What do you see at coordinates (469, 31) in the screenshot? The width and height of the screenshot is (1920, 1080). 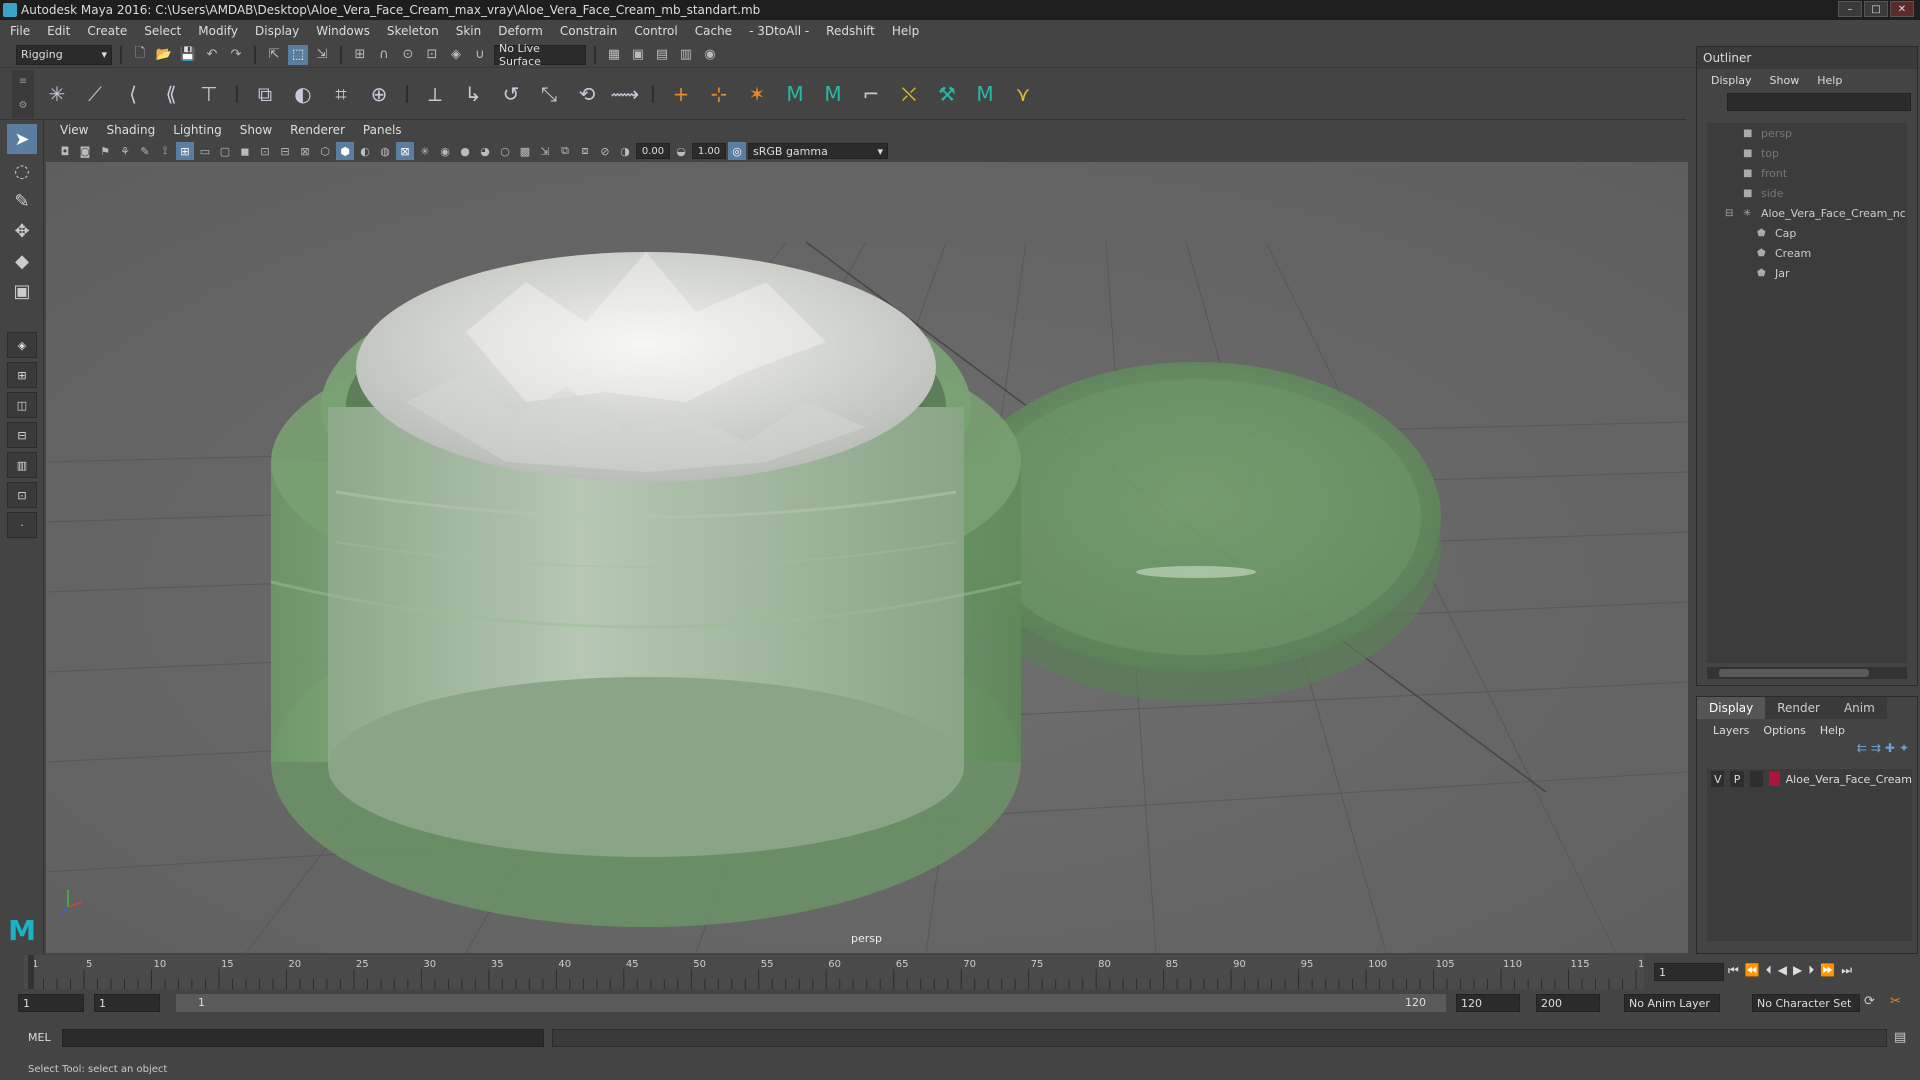 I see `menu-skin: Skin` at bounding box center [469, 31].